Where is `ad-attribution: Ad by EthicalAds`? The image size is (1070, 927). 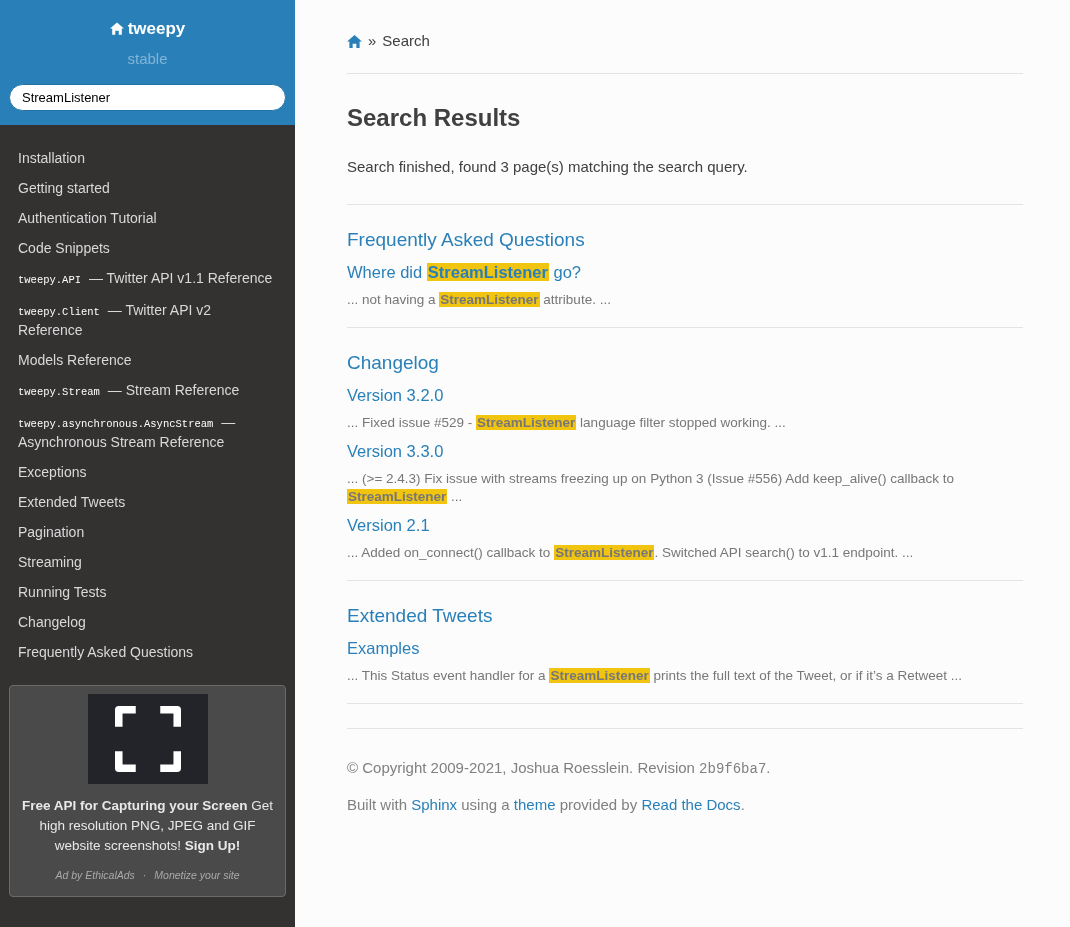
ad-attribution: Ad by EthicalAds is located at coordinates (95, 876).